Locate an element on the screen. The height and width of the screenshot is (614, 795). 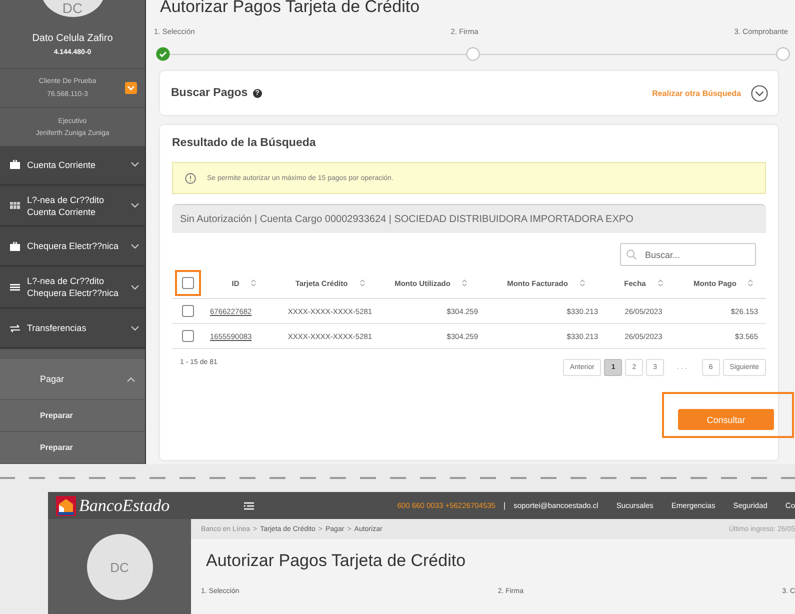
menu-item: Transferencias is located at coordinates (72, 329).